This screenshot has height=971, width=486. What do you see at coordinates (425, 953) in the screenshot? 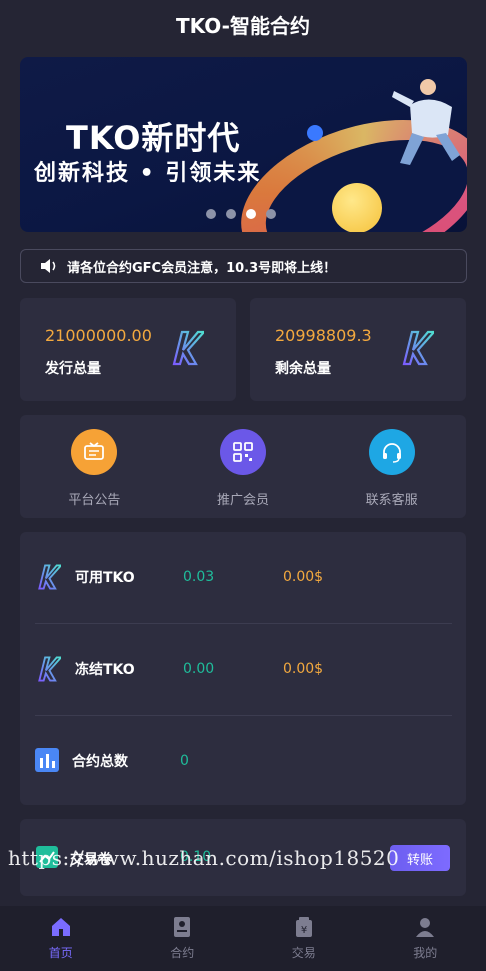
I see `tab-label: 我的` at bounding box center [425, 953].